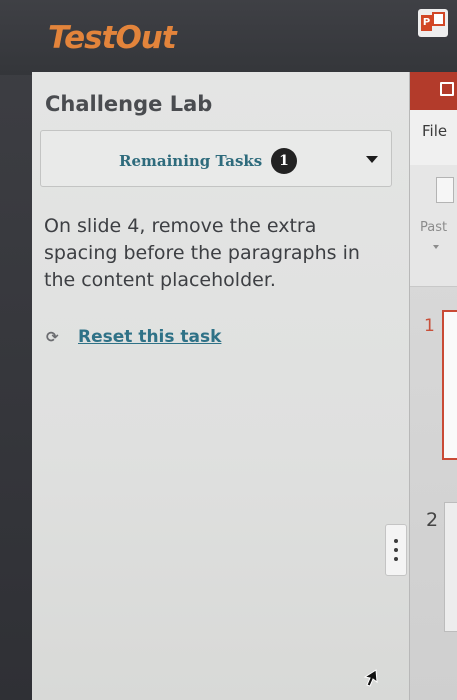 Image resolution: width=457 pixels, height=700 pixels. What do you see at coordinates (445, 190) in the screenshot?
I see `clipboard-icon` at bounding box center [445, 190].